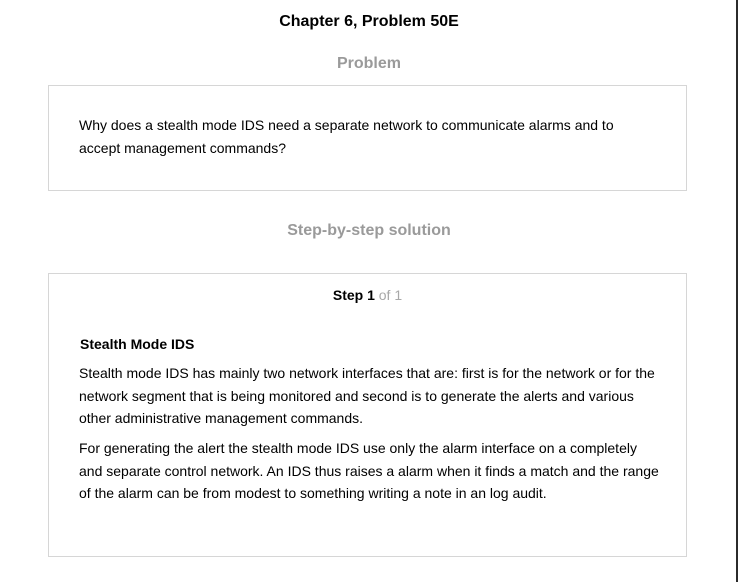 This screenshot has height=582, width=738. I want to click on problem-heading: Problem, so click(368, 63).